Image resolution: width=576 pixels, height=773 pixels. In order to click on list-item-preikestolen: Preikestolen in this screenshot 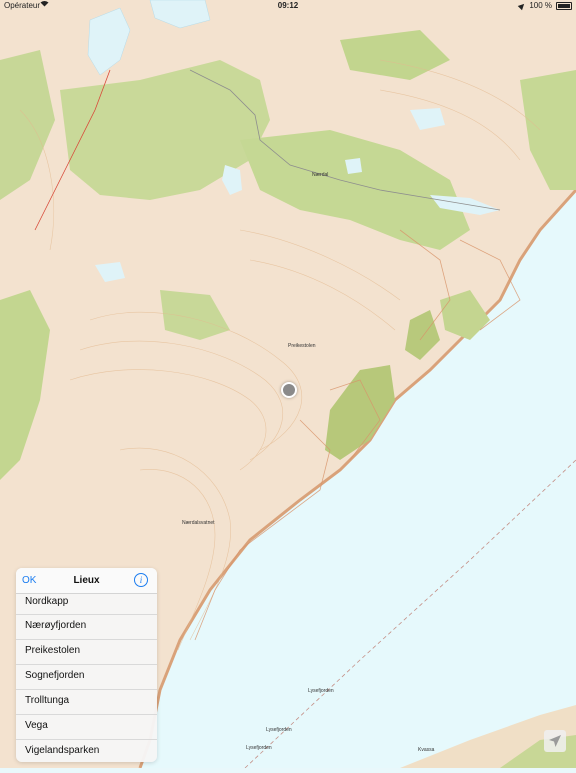, I will do `click(86, 652)`.